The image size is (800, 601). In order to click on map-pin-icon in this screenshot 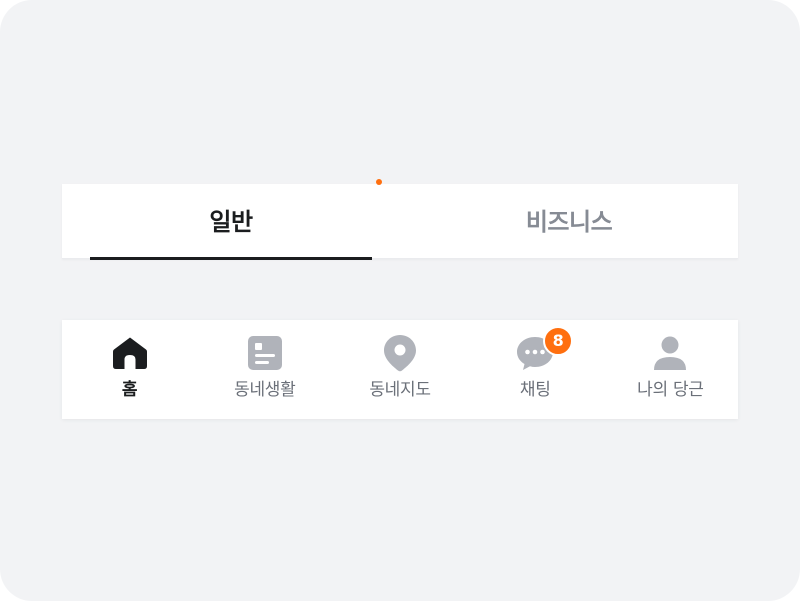, I will do `click(400, 353)`.